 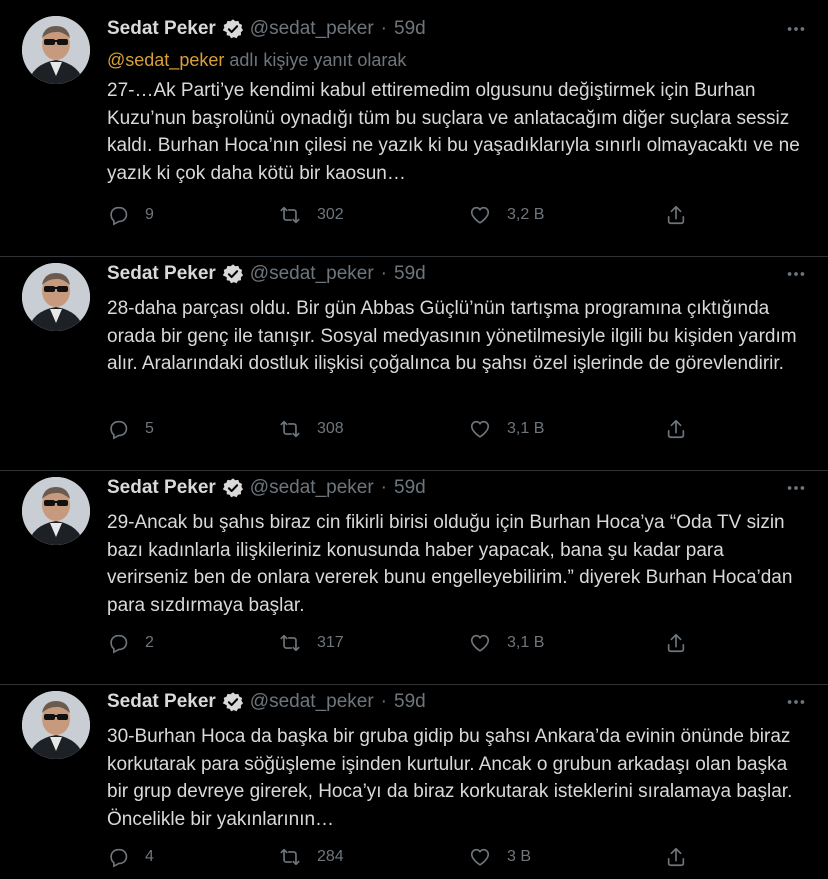 I want to click on retweet-button: 284, so click(x=311, y=857).